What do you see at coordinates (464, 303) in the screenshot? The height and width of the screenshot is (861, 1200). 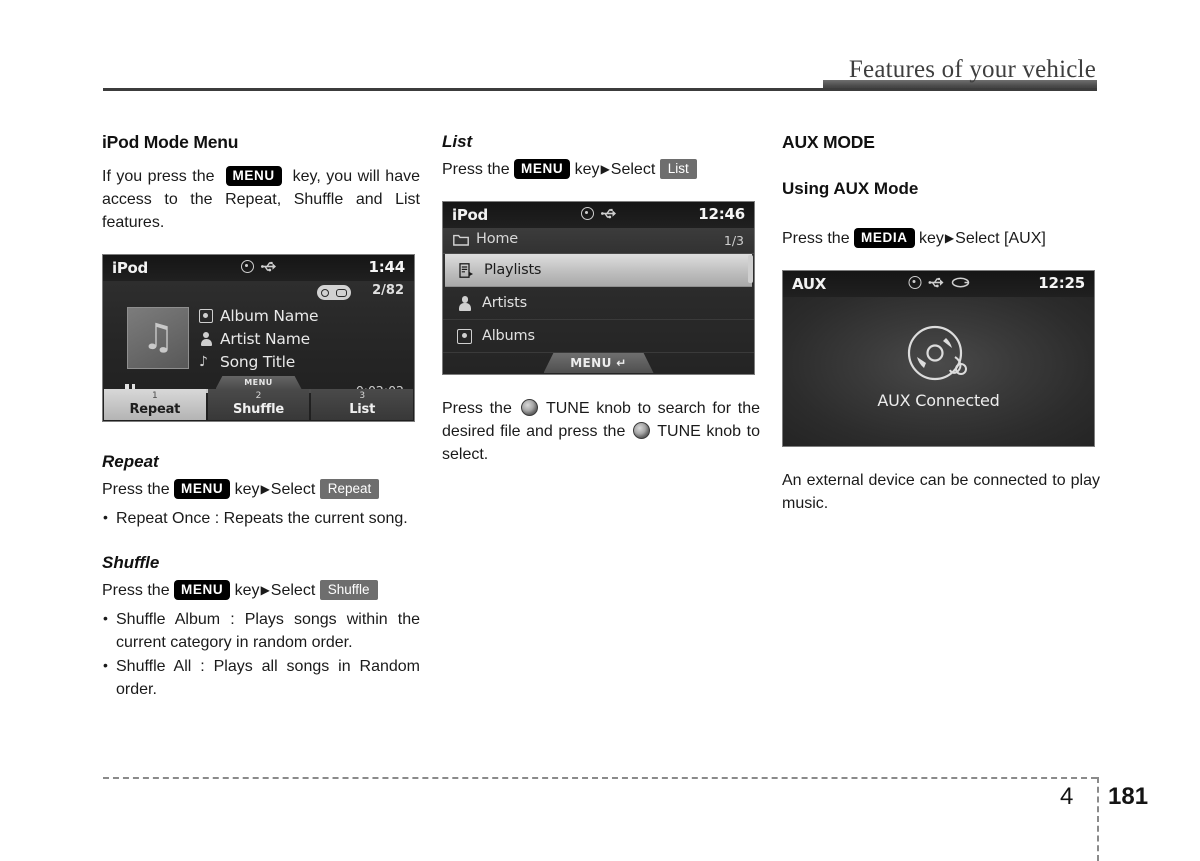 I see `person-icon` at bounding box center [464, 303].